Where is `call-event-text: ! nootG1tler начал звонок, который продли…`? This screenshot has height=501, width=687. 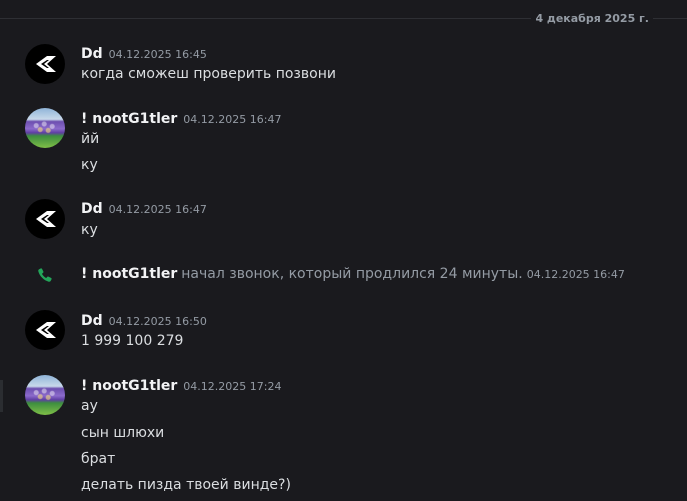 call-event-text: ! nootG1tler начал звонок, который продли… is located at coordinates (353, 274).